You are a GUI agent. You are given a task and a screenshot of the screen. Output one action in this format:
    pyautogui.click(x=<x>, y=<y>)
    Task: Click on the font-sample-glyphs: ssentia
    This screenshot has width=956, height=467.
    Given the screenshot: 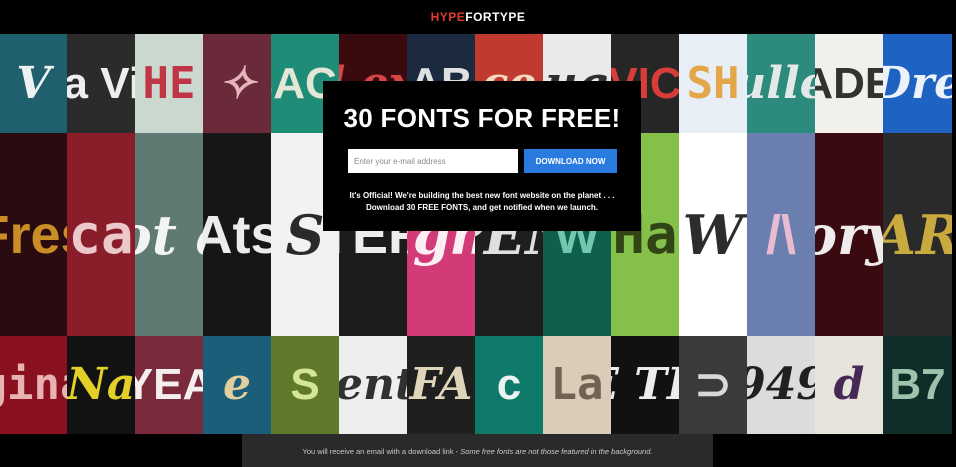 What is the action you would take?
    pyautogui.click(x=373, y=384)
    